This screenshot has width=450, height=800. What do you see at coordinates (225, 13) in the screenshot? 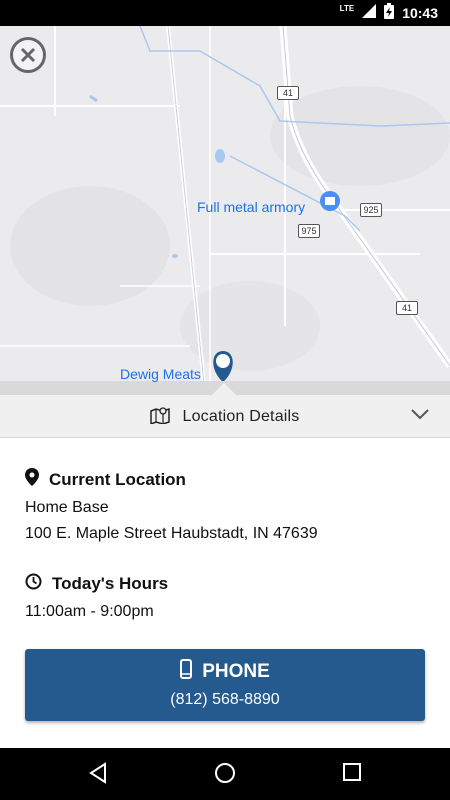
I see `status-bar: LTE 10:43` at bounding box center [225, 13].